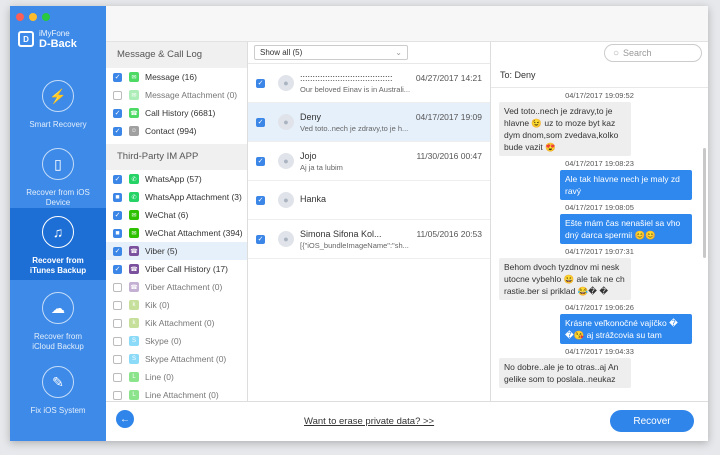  Describe the element at coordinates (180, 113) in the screenshot. I see `category-label: Call History (6681)` at that location.